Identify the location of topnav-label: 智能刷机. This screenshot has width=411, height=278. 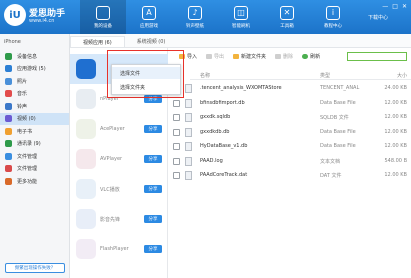
(241, 26).